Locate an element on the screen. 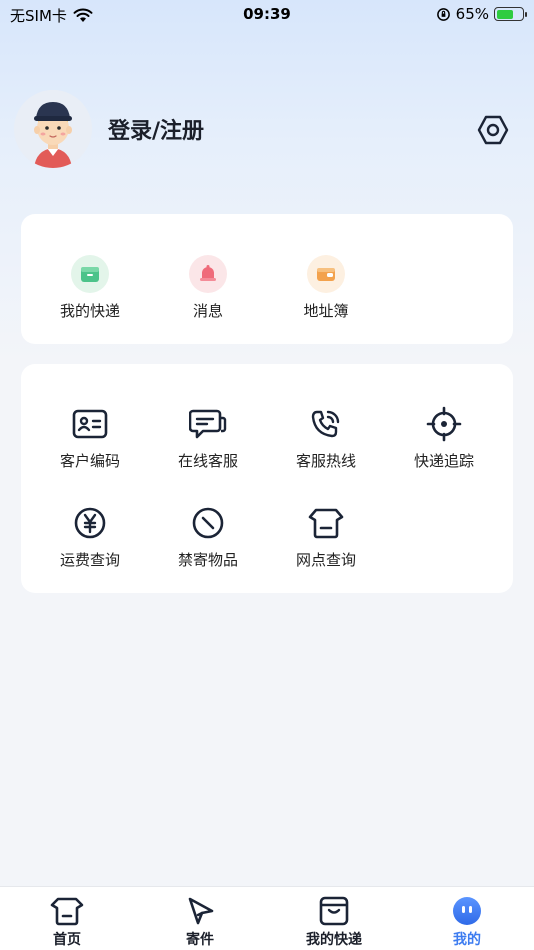 The width and height of the screenshot is (534, 950). profile-section: 登录/注册 is located at coordinates (109, 129).